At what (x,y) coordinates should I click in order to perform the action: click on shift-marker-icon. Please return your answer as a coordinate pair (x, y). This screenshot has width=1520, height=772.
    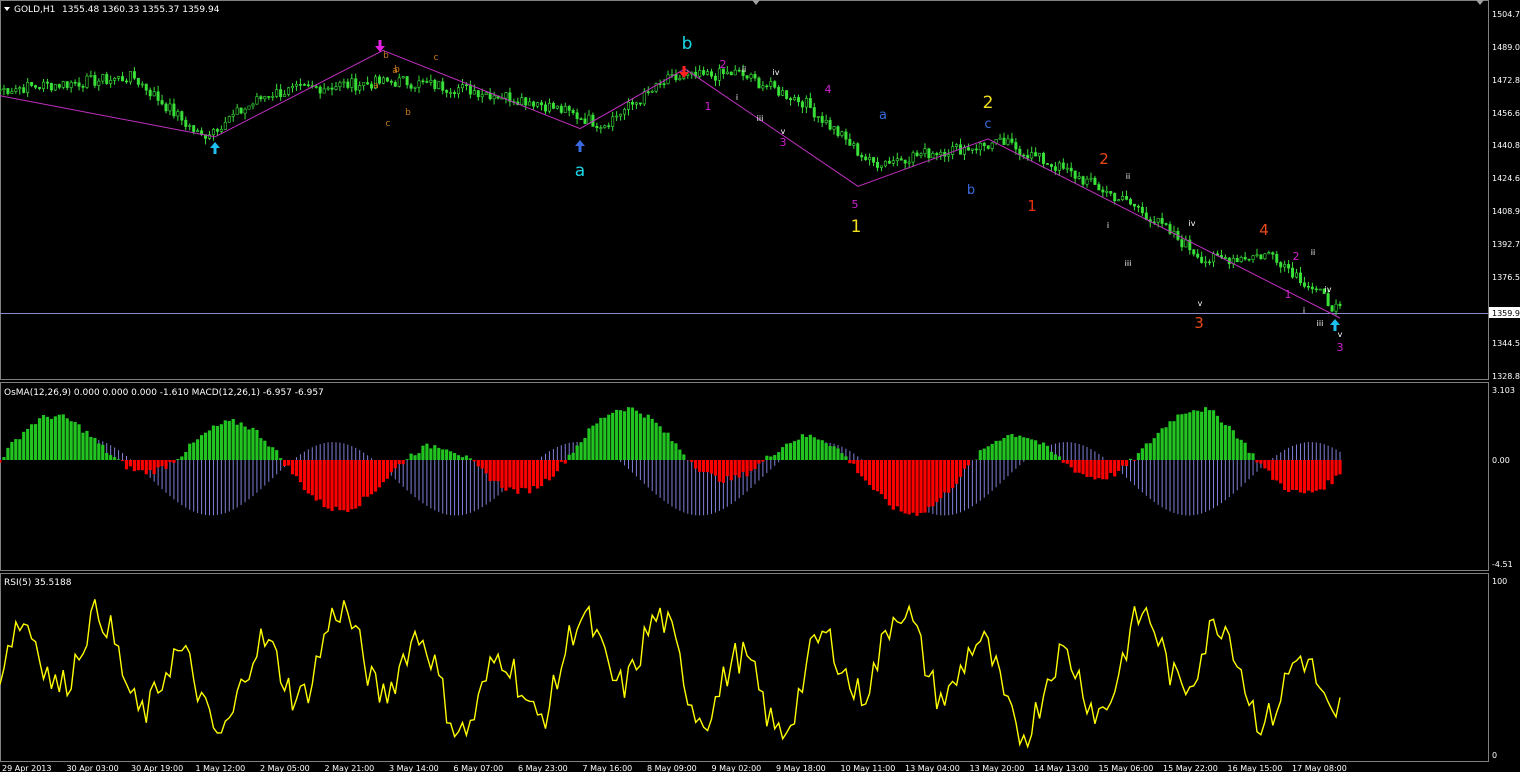
    Looking at the image, I should click on (756, 2).